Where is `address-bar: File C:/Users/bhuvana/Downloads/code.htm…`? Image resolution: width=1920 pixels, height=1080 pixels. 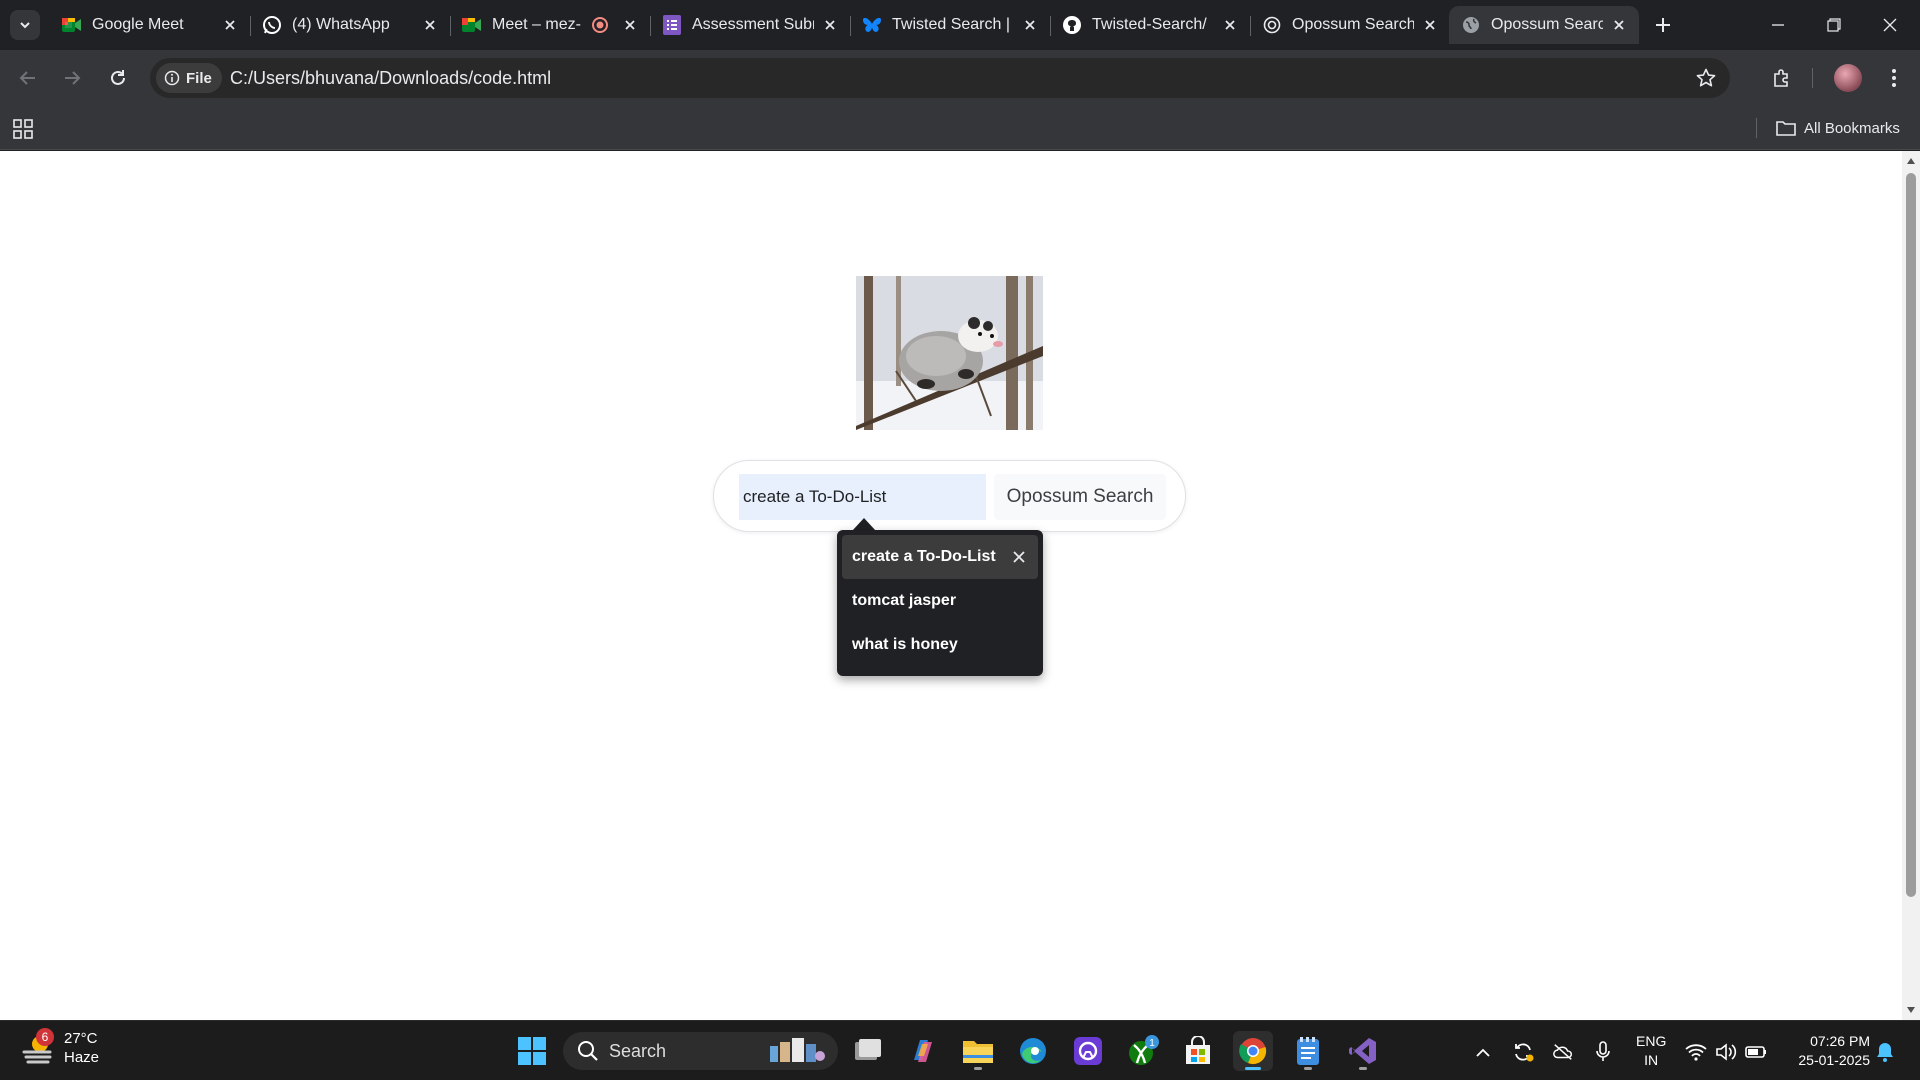
address-bar: File C:/Users/bhuvana/Downloads/code.htm… is located at coordinates (940, 78).